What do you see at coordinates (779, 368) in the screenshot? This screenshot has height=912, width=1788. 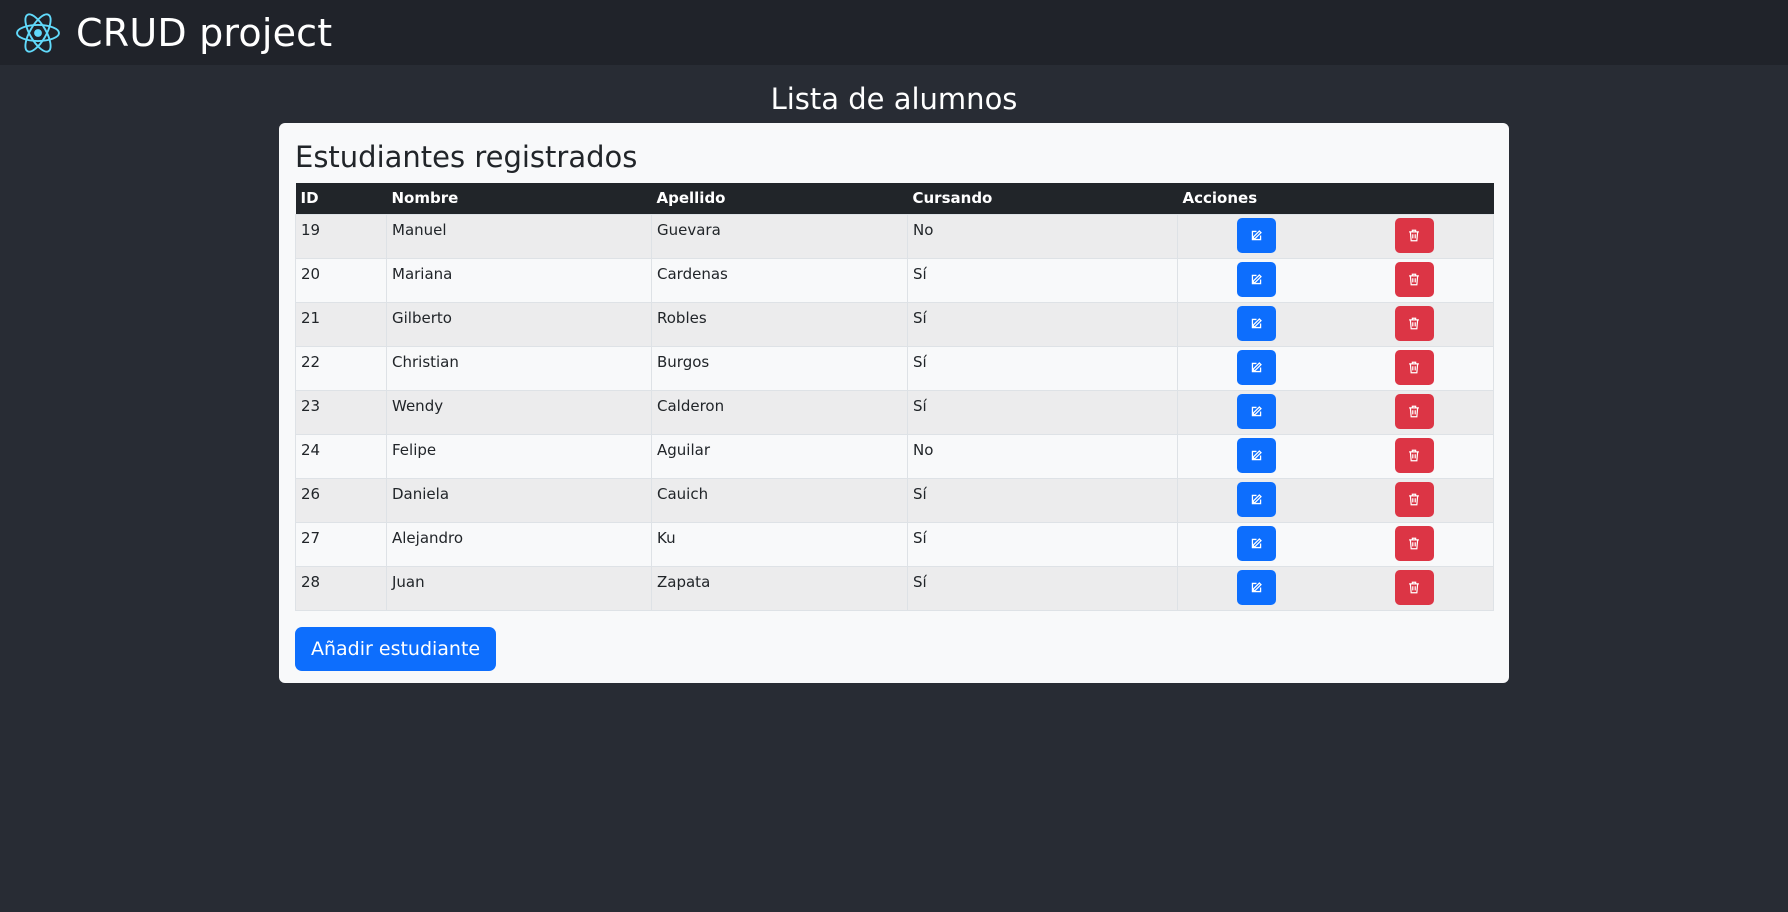 I see `cell-apellido: Burgos` at bounding box center [779, 368].